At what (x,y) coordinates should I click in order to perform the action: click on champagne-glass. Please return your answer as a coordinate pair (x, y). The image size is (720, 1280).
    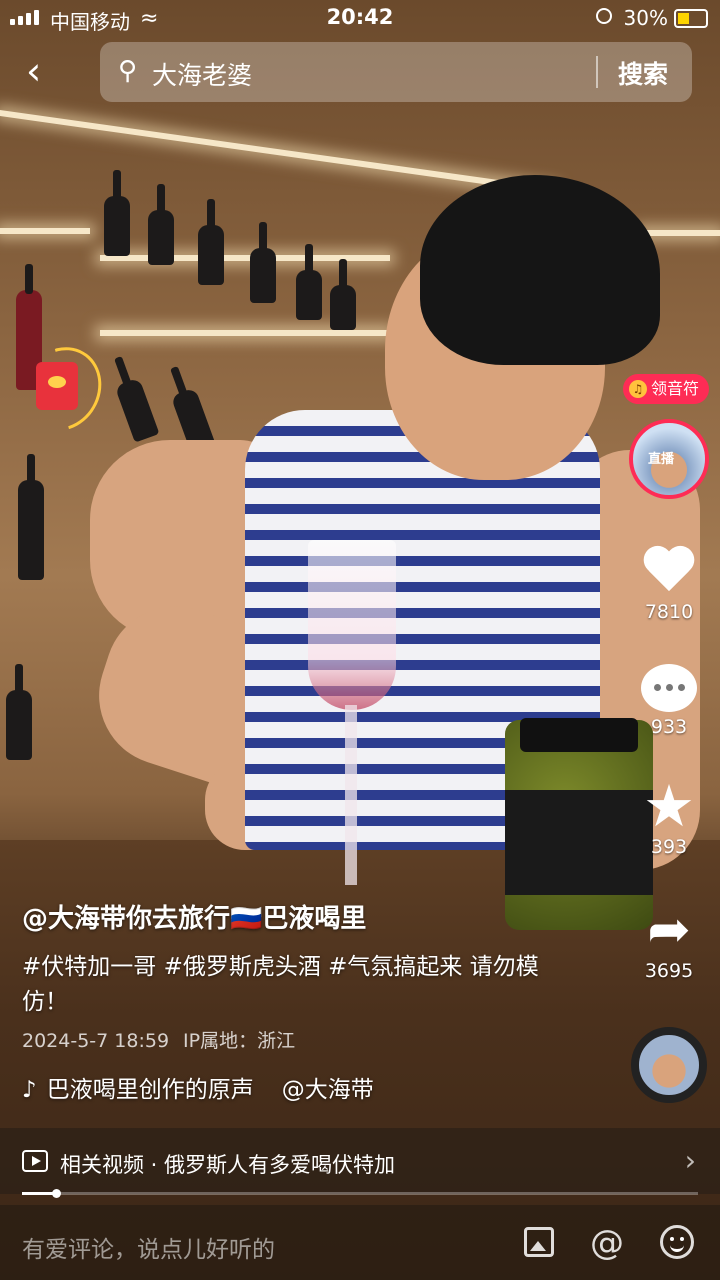
    Looking at the image, I should click on (352, 625).